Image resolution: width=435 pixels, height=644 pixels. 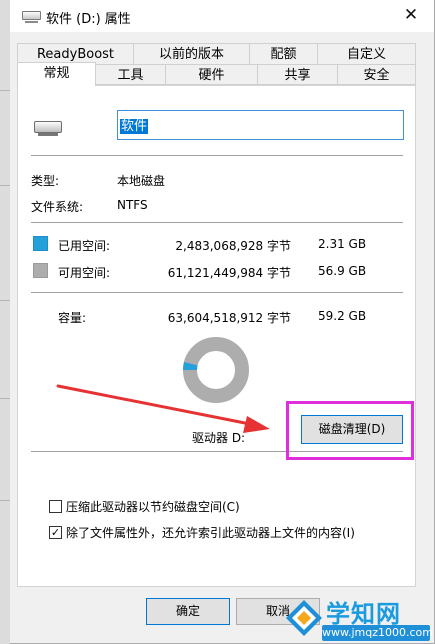 I want to click on capacity-size: 59.2 GB, so click(x=342, y=316).